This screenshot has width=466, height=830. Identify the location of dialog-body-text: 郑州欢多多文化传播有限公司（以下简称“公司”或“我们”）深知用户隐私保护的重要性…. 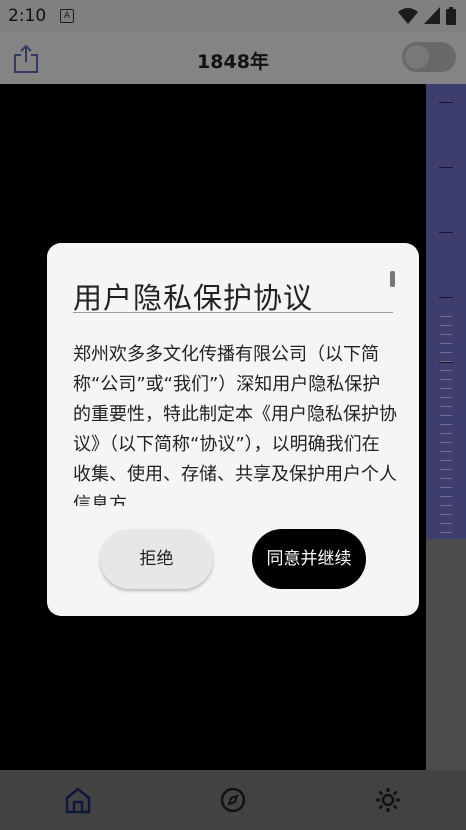
(235, 423).